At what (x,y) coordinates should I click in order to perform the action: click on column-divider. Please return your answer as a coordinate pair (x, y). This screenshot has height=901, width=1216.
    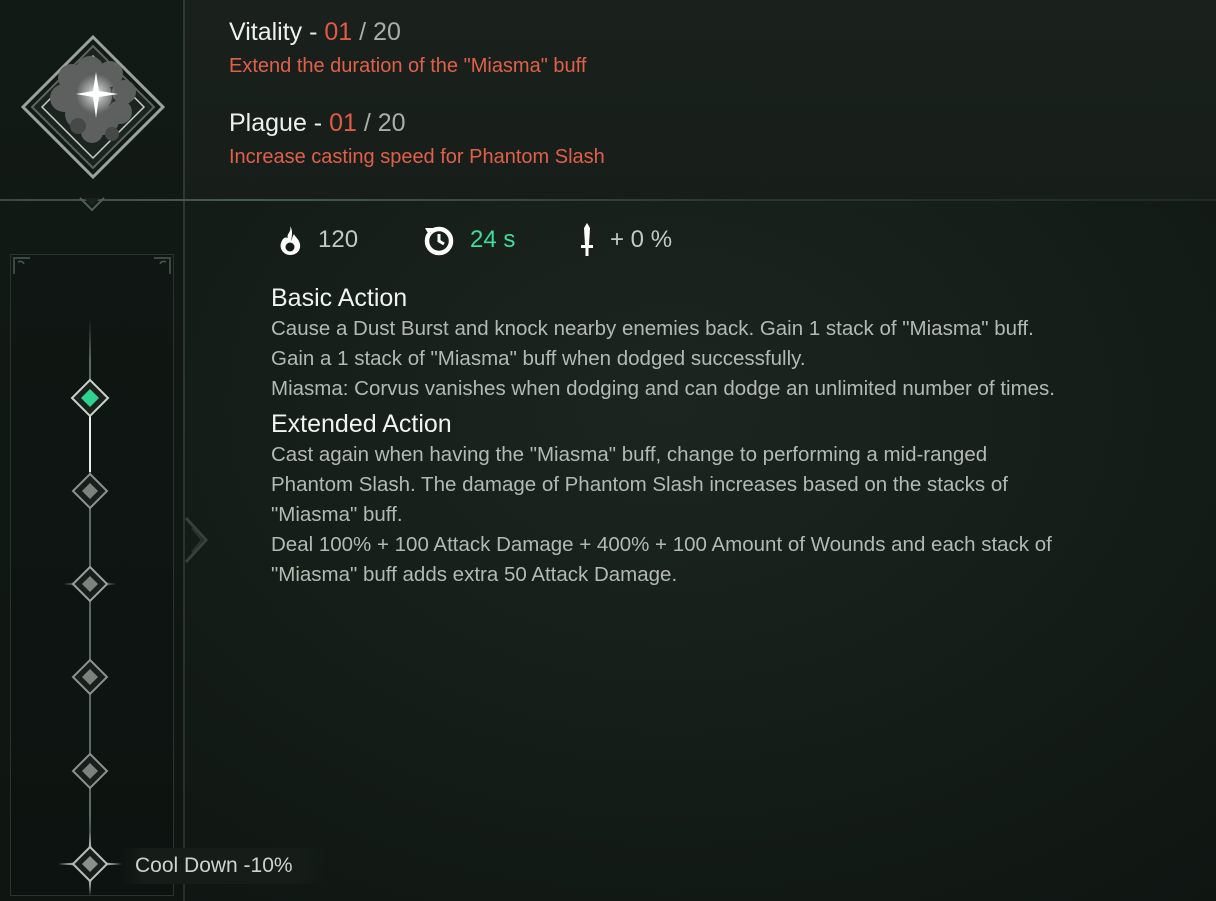
    Looking at the image, I should click on (184, 450).